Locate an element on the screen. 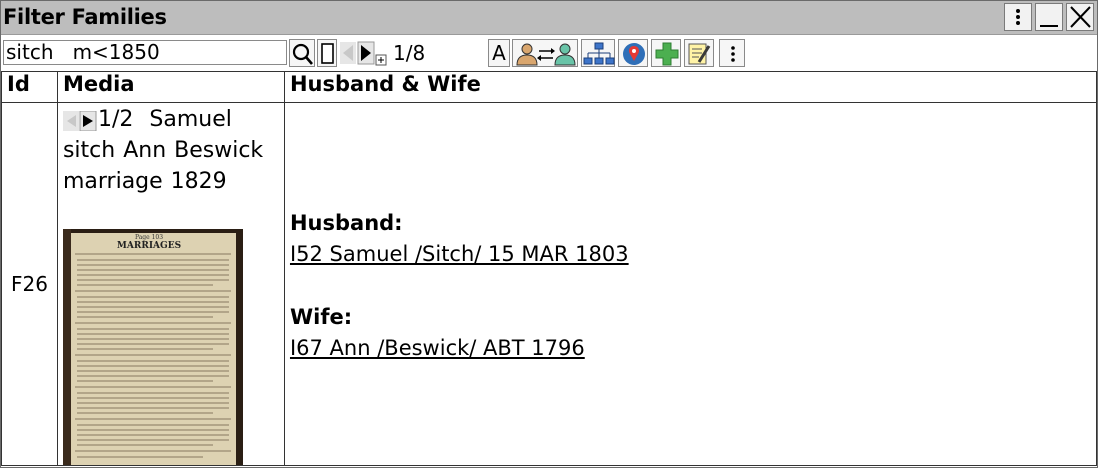 The image size is (1098, 468). filter-search-input: sitch m<1850 is located at coordinates (145, 52).